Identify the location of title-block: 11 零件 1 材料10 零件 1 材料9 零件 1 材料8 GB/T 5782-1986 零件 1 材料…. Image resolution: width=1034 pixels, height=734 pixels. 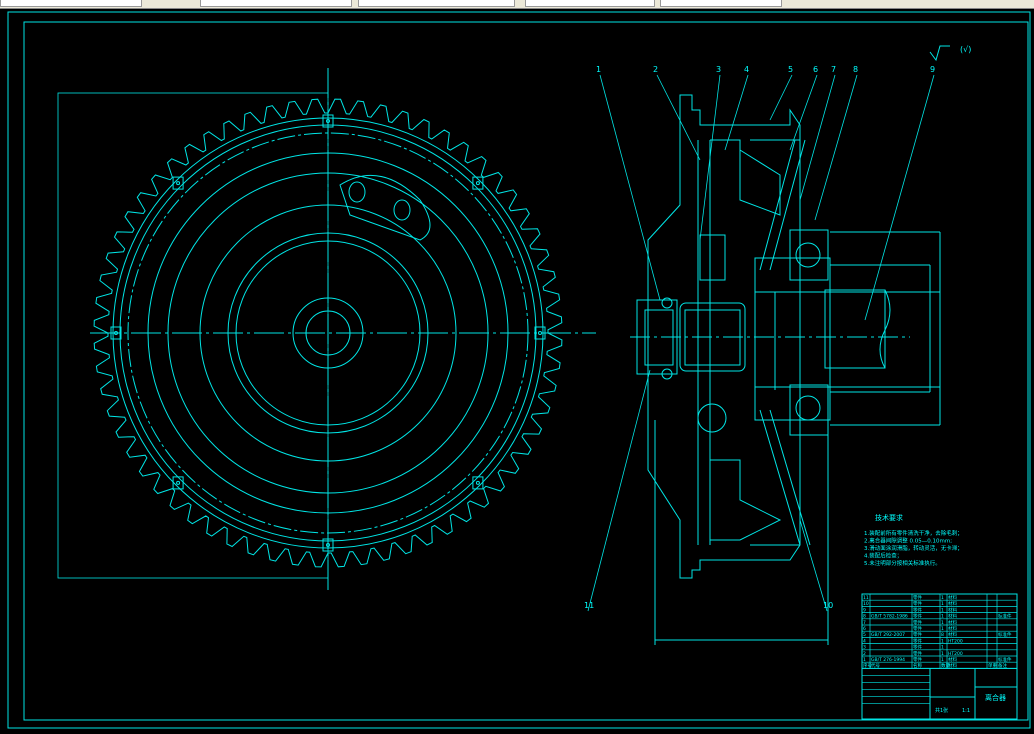
(939, 656).